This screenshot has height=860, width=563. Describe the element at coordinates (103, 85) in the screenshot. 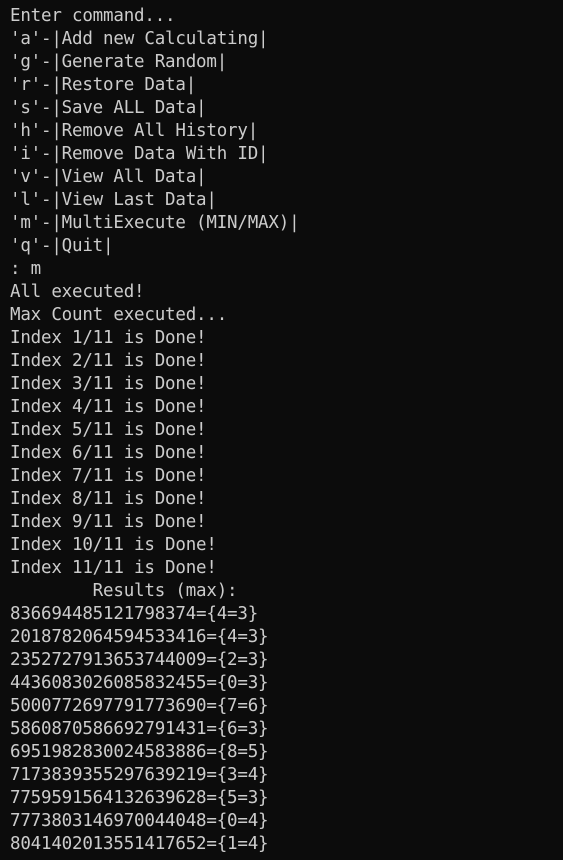

I see `menu-item-restore: 'r'-|Restore Data|` at that location.